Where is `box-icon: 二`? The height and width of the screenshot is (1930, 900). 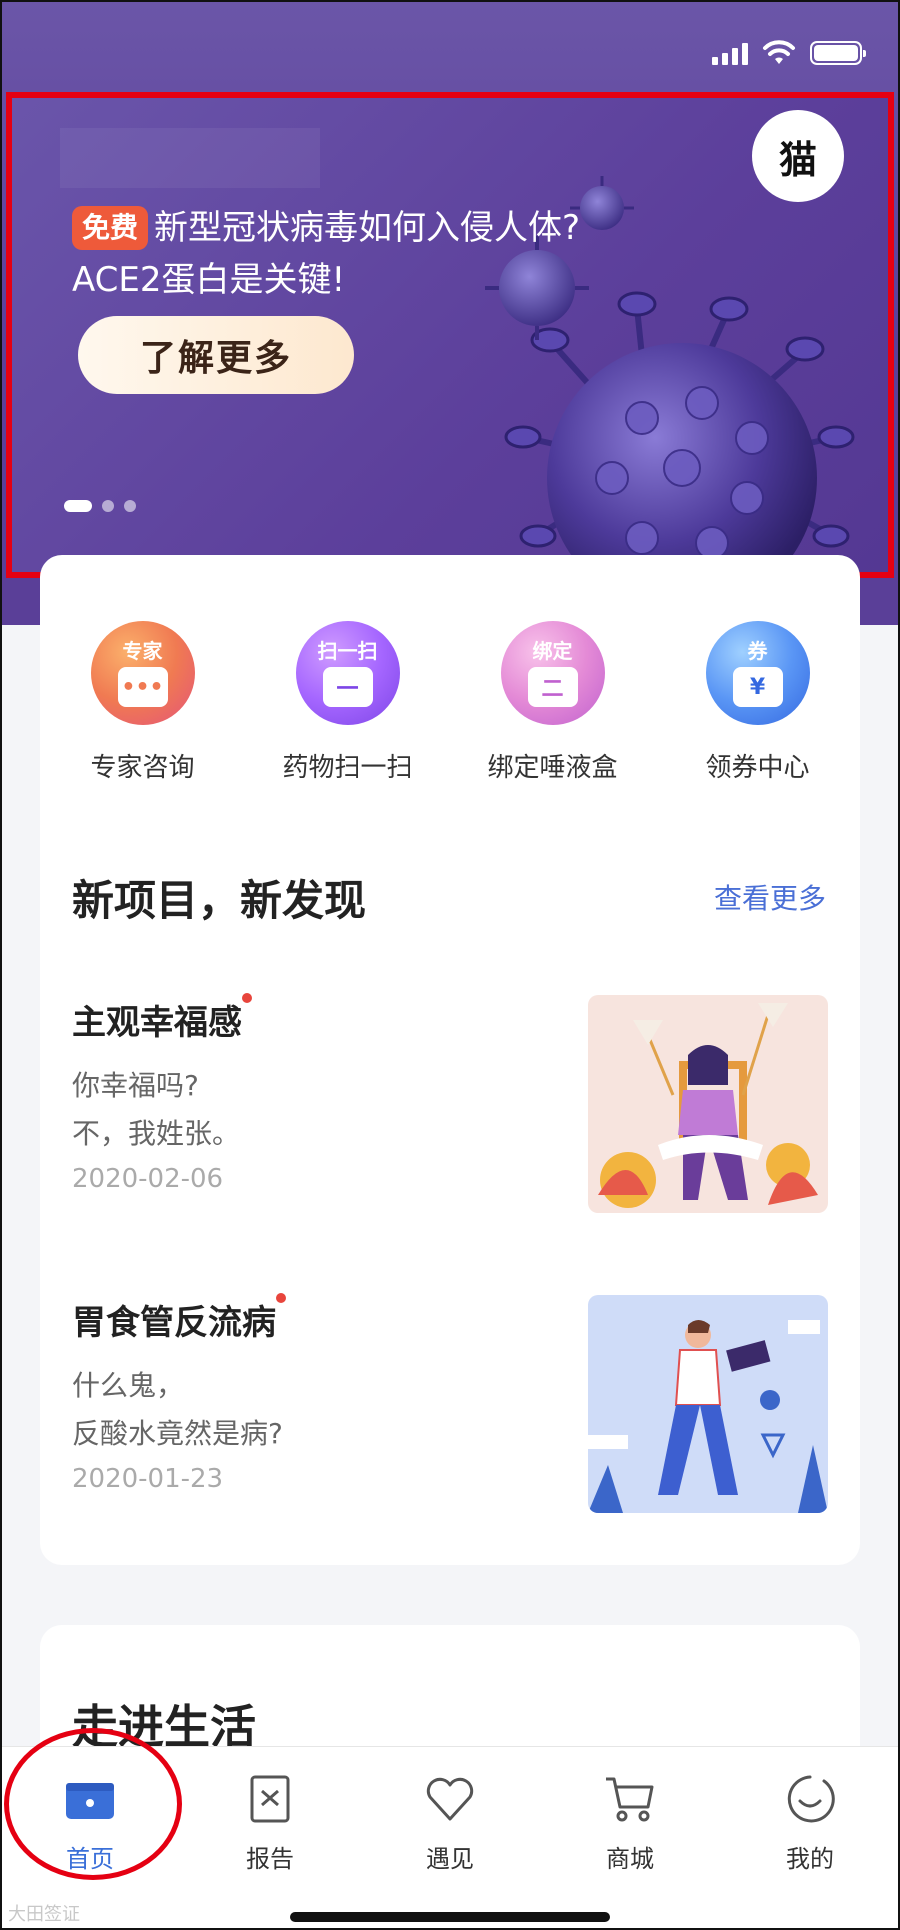
box-icon: 二 is located at coordinates (552, 687).